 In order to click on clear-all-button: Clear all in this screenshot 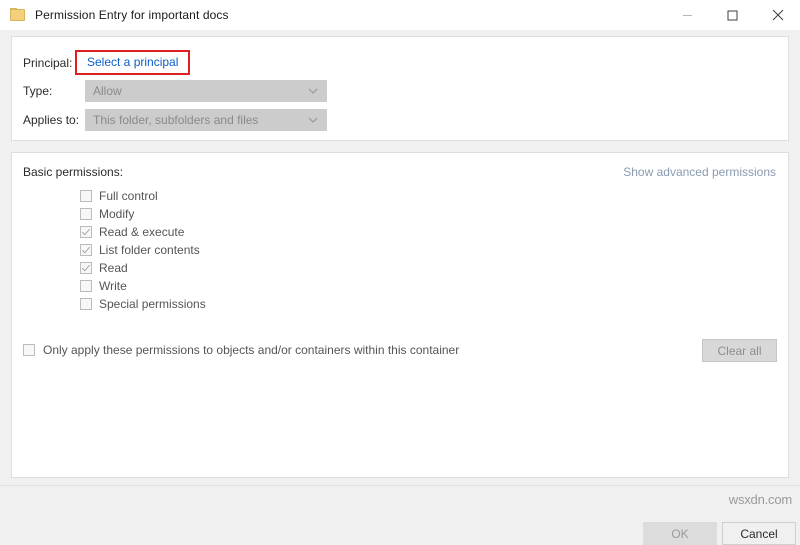, I will do `click(739, 350)`.